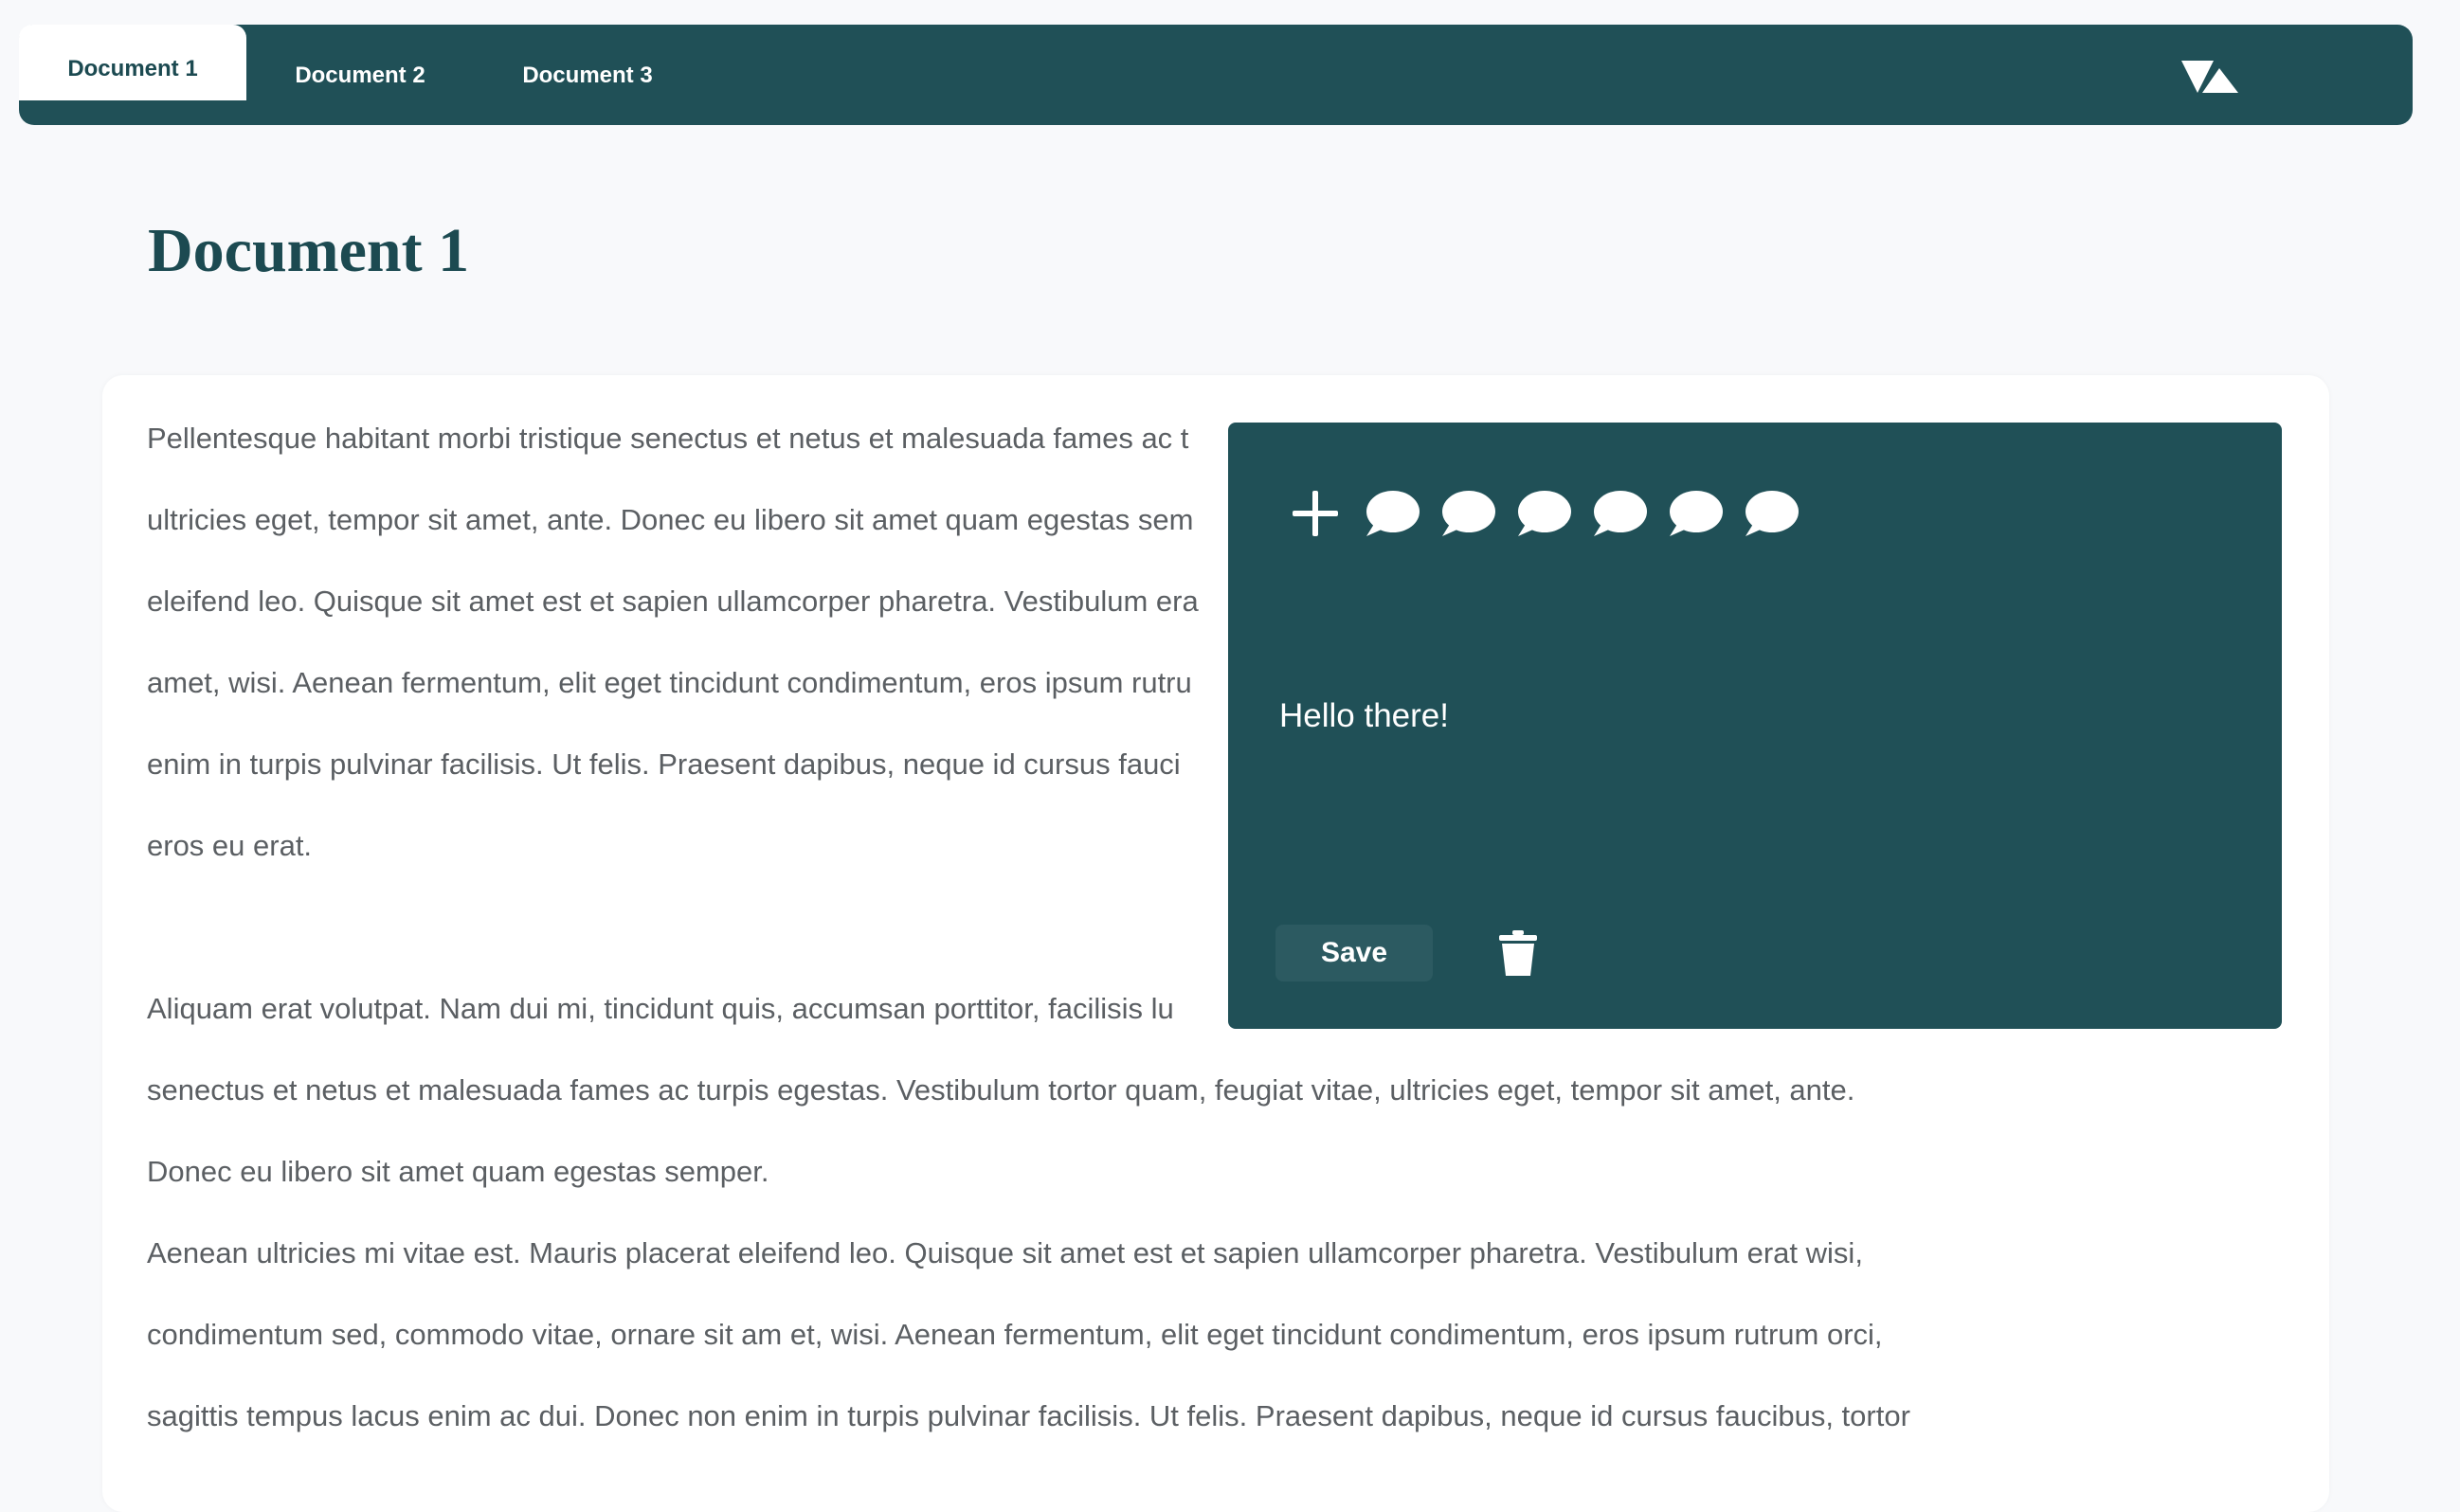  I want to click on logo-triangles-icon, so click(2211, 78).